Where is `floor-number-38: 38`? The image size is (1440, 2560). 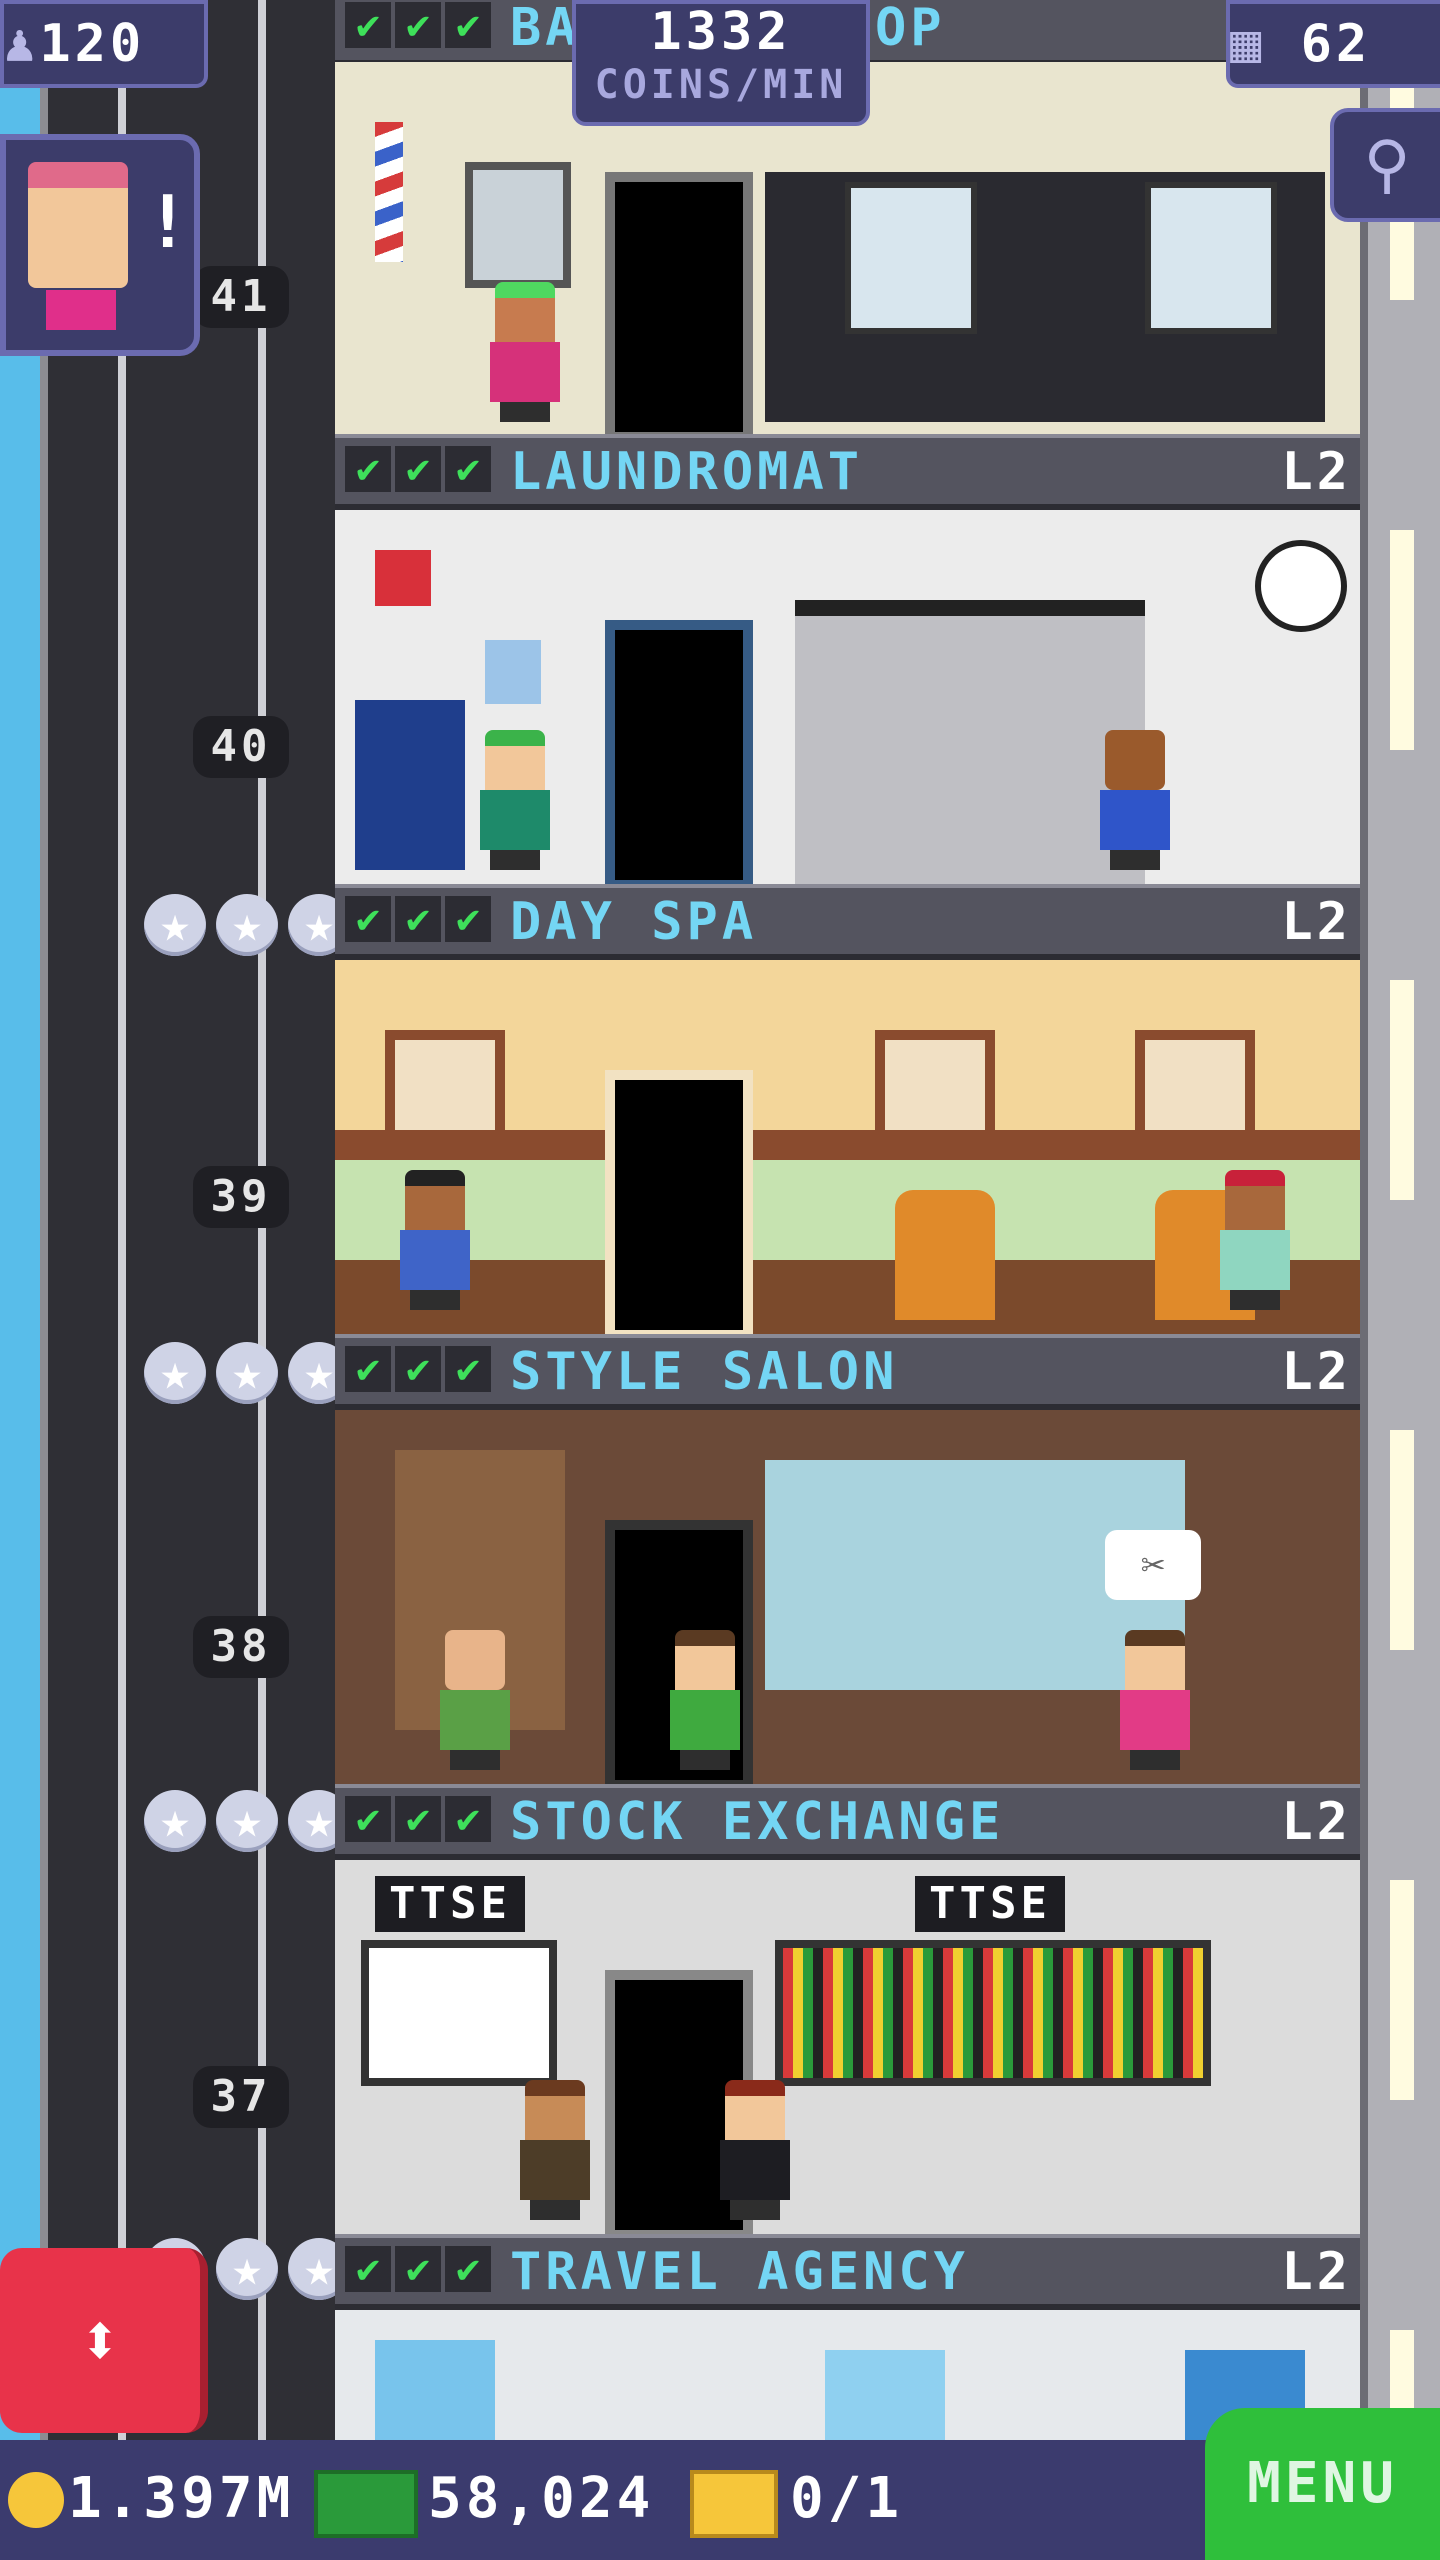 floor-number-38: 38 is located at coordinates (241, 1647).